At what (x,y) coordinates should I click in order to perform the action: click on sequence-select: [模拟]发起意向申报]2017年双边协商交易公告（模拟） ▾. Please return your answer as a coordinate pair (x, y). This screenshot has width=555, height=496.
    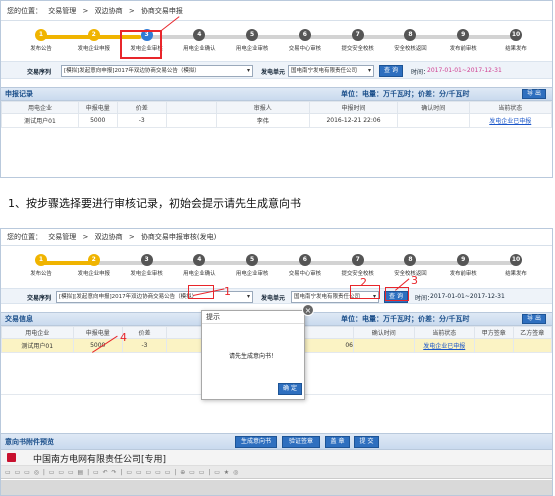
    Looking at the image, I should click on (157, 71).